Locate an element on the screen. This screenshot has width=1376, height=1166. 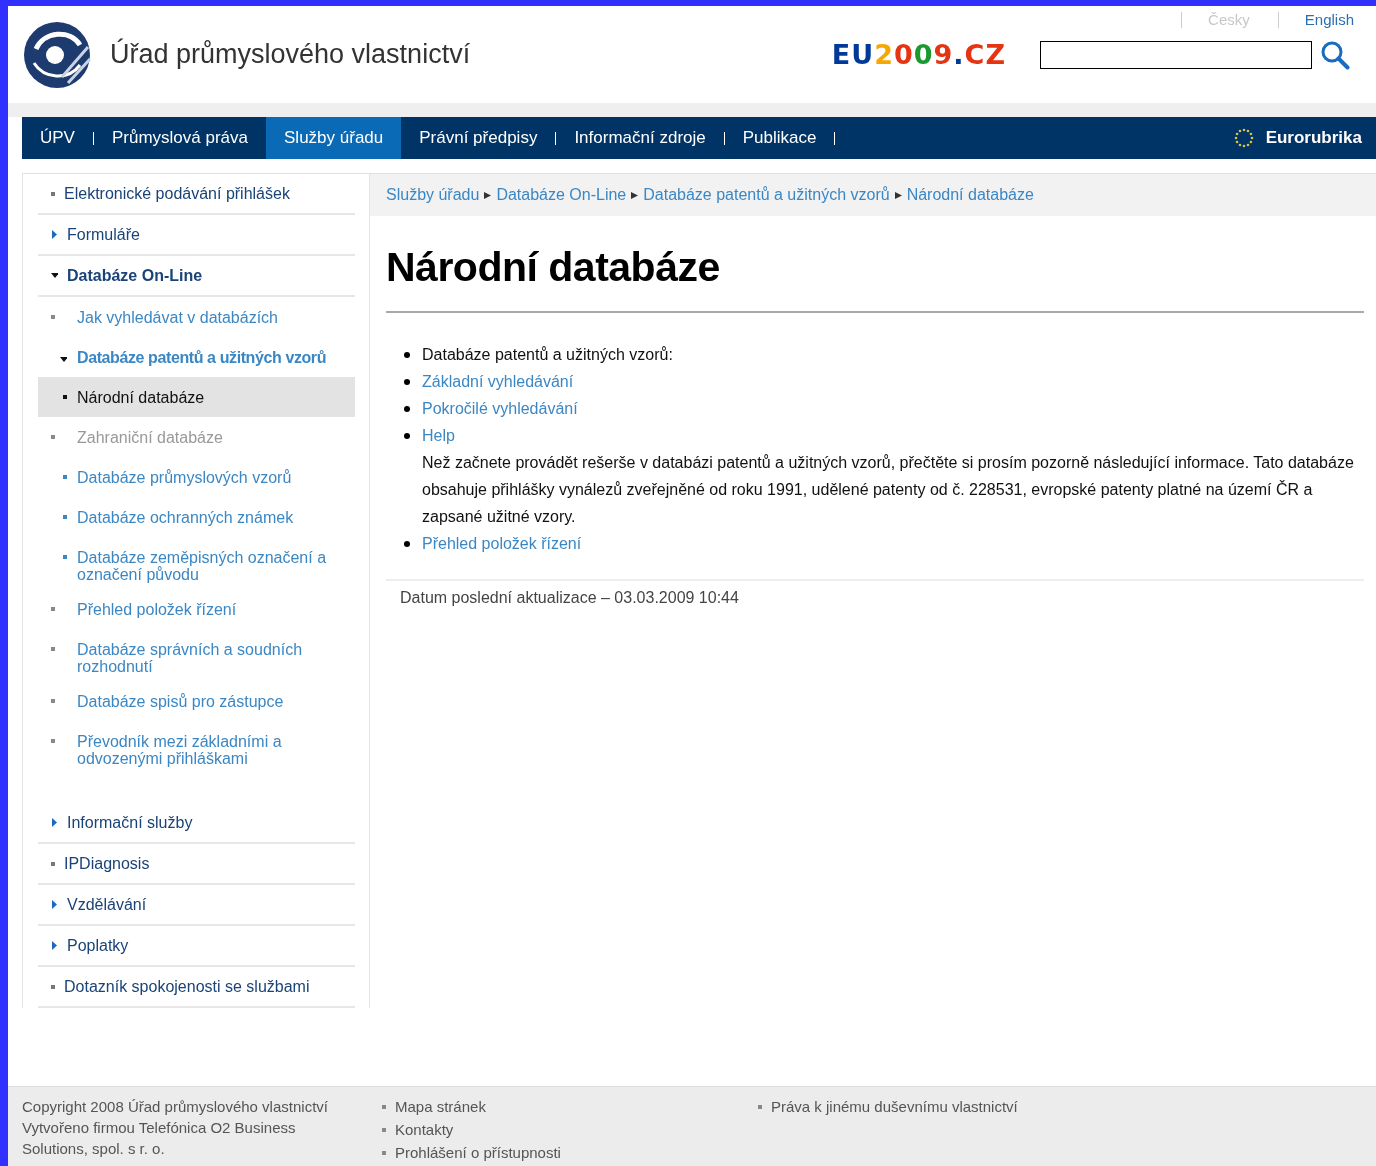
sidebar-item: Národní databáze is located at coordinates (196, 397).